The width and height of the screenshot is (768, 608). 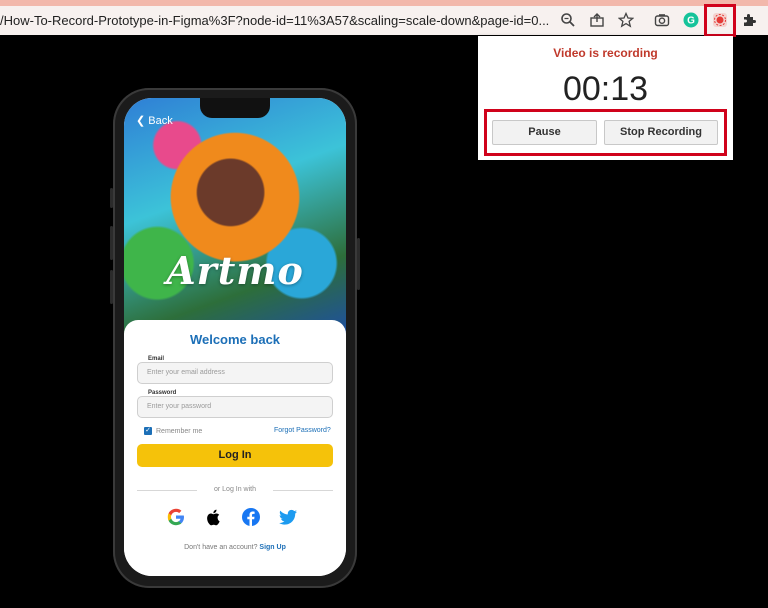 I want to click on recording-status: Video is recording, so click(x=605, y=53).